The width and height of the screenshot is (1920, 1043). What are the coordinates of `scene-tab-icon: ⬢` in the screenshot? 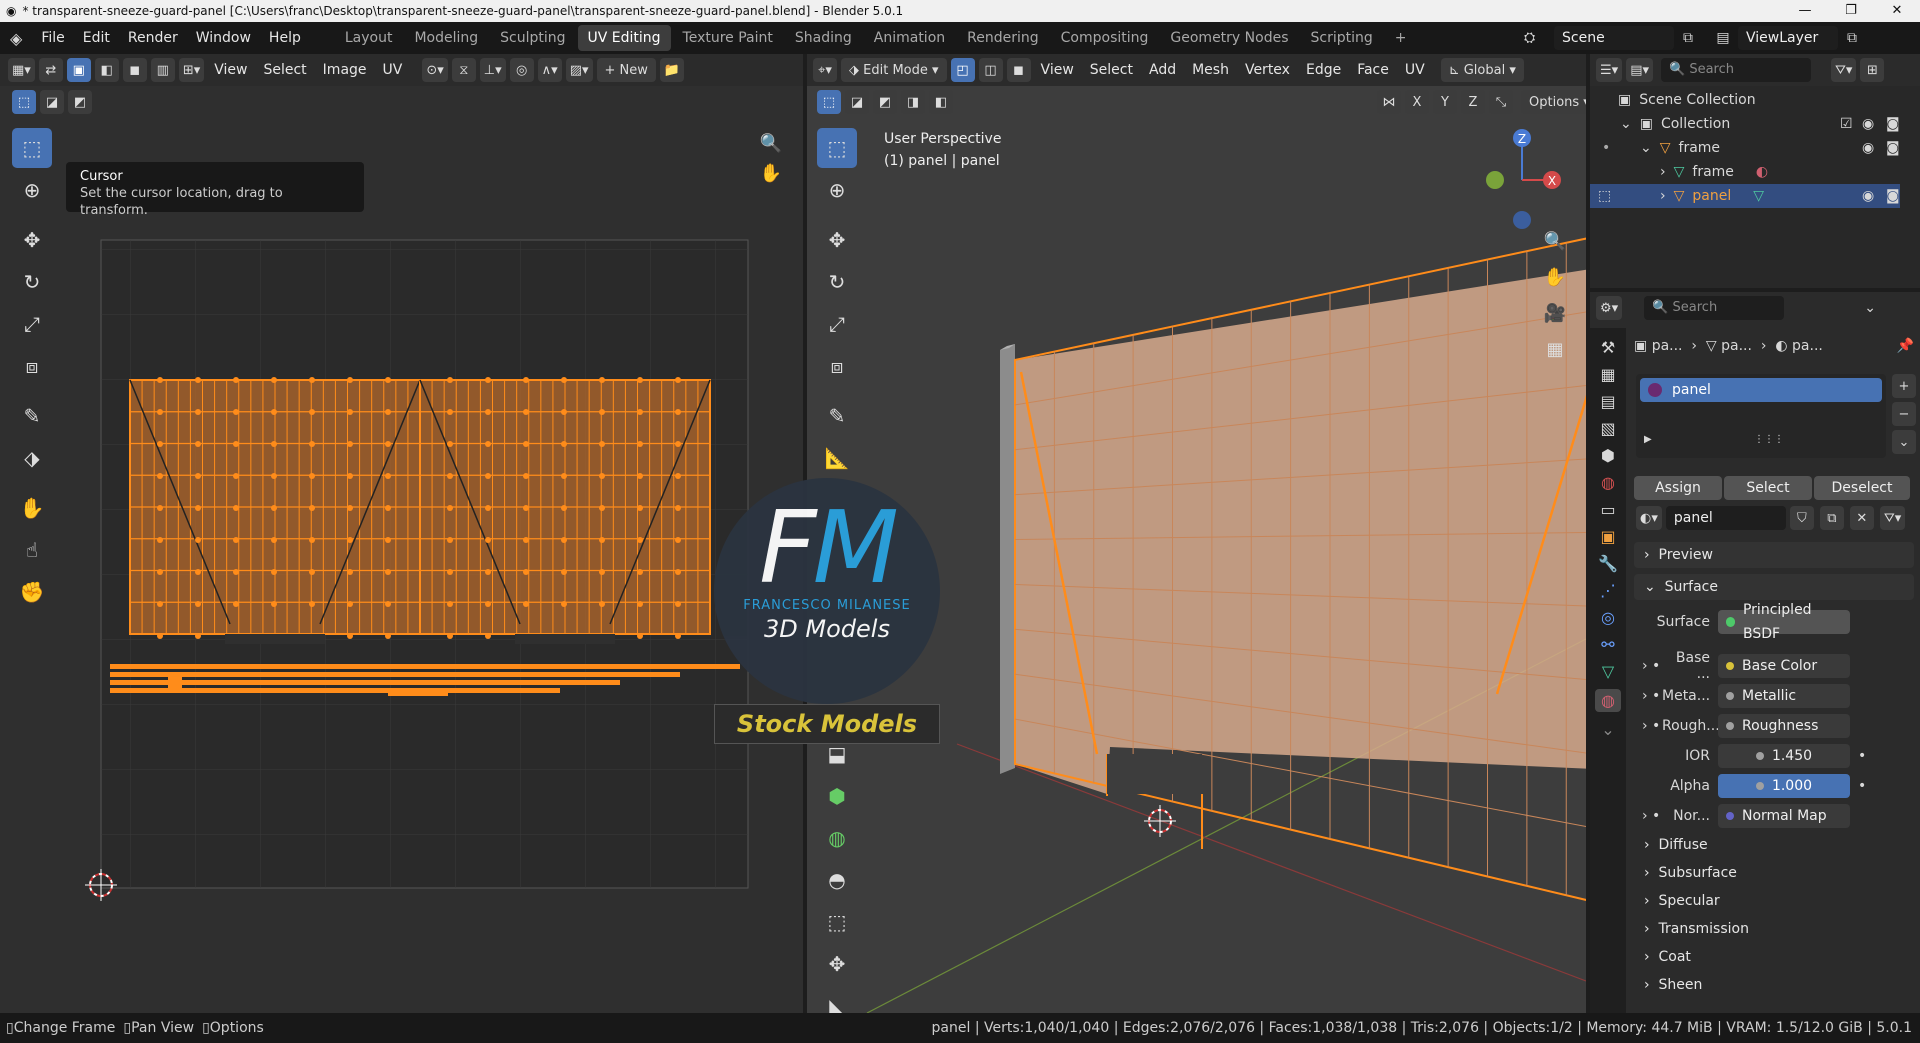 It's located at (1608, 455).